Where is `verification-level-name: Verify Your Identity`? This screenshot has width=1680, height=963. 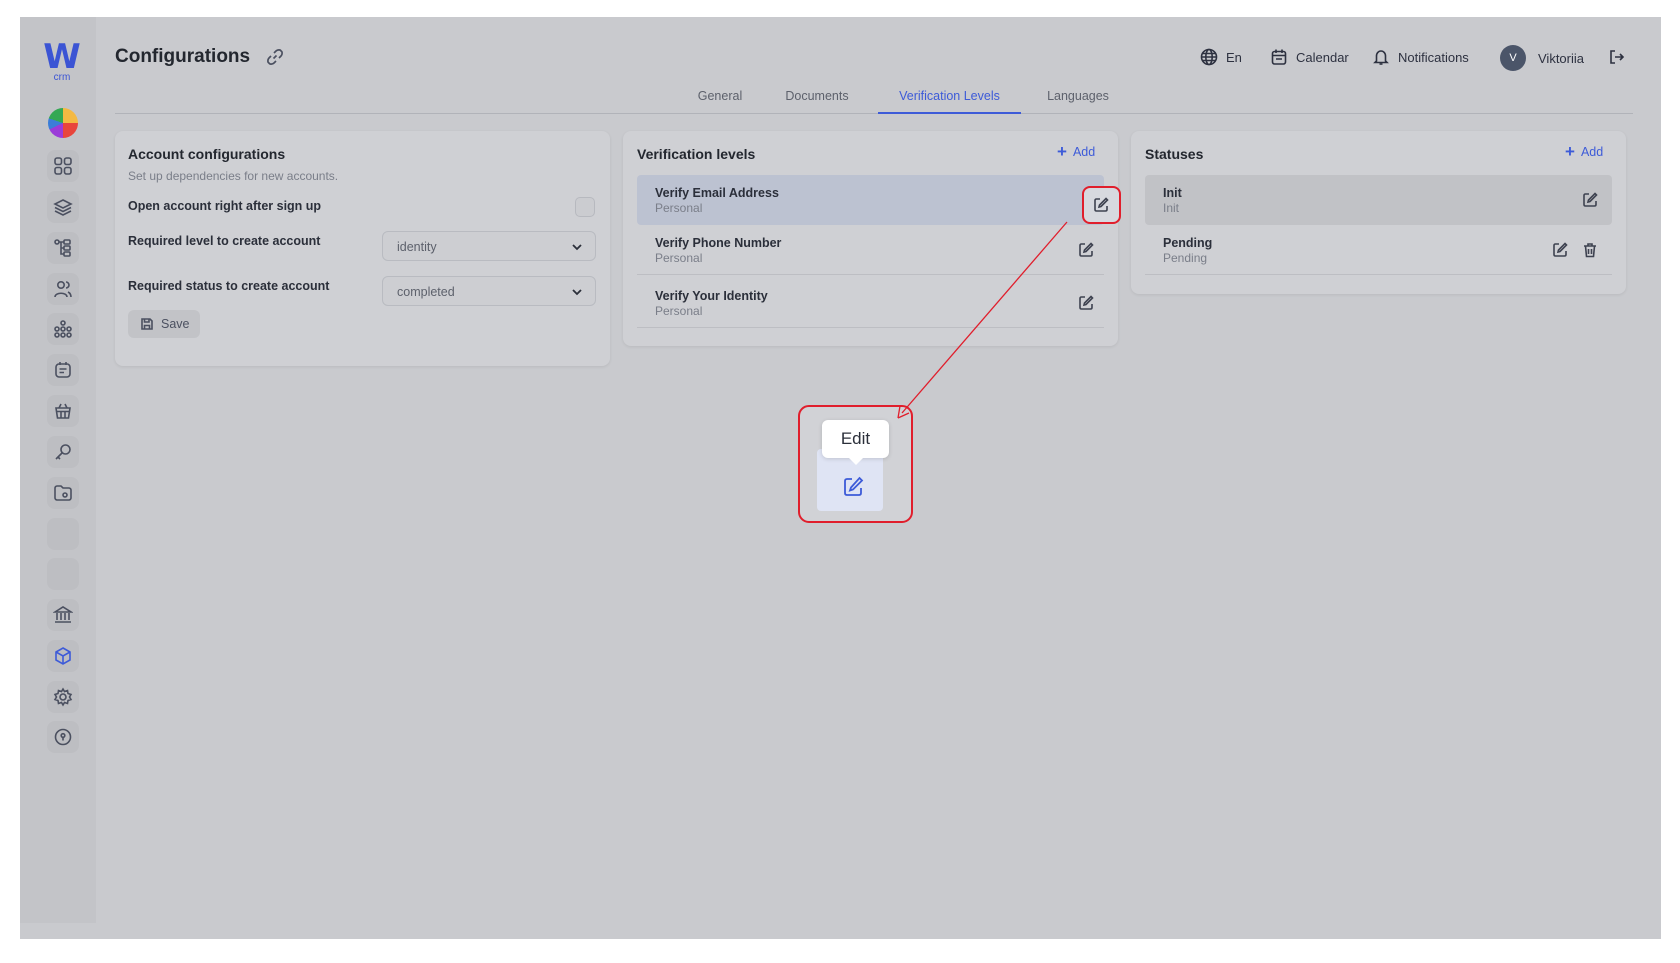
verification-level-name: Verify Your Identity is located at coordinates (711, 296).